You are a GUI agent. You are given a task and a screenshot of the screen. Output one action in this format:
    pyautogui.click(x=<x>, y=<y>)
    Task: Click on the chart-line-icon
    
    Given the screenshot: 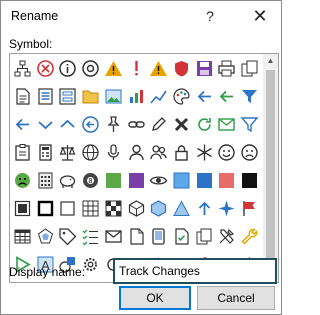 What is the action you would take?
    pyautogui.click(x=158, y=97)
    